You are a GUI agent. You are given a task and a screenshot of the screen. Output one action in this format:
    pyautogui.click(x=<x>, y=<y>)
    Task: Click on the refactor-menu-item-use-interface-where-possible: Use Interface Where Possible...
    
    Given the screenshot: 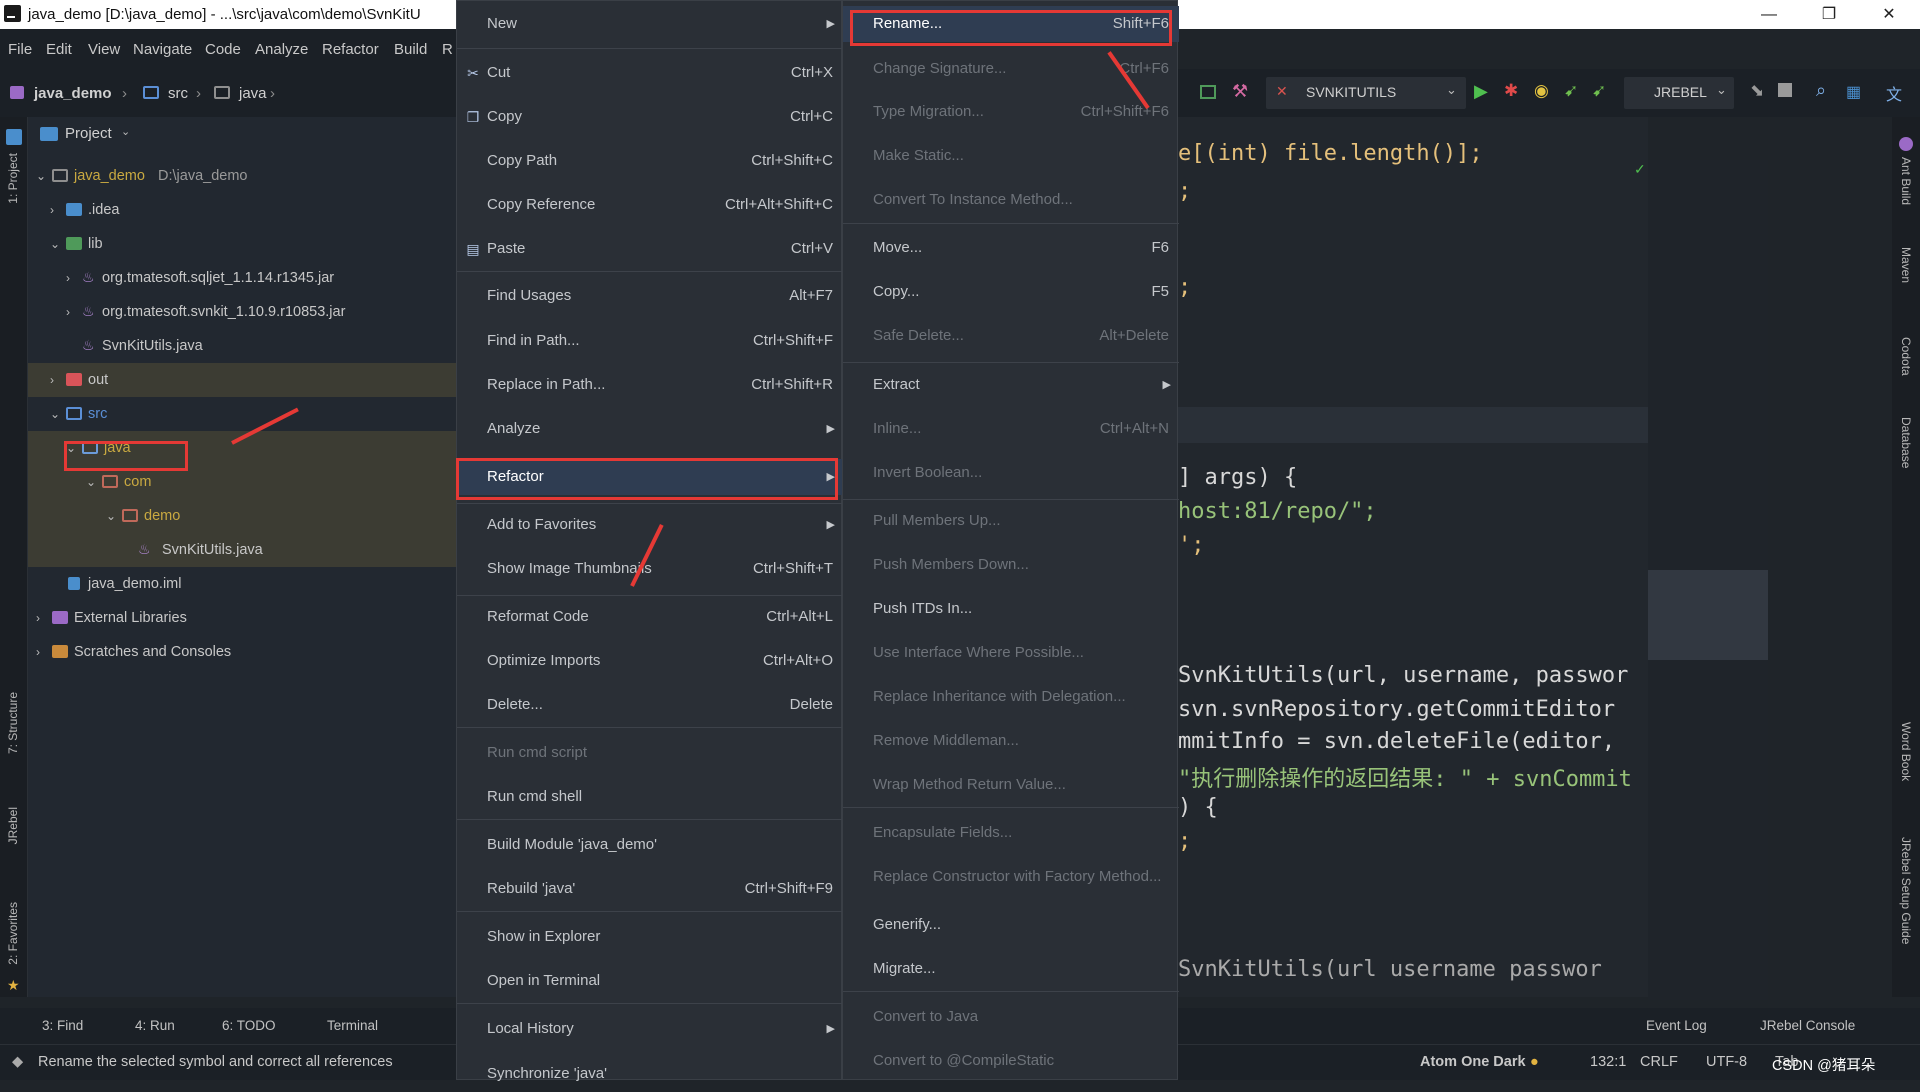 What is the action you would take?
    pyautogui.click(x=1011, y=653)
    